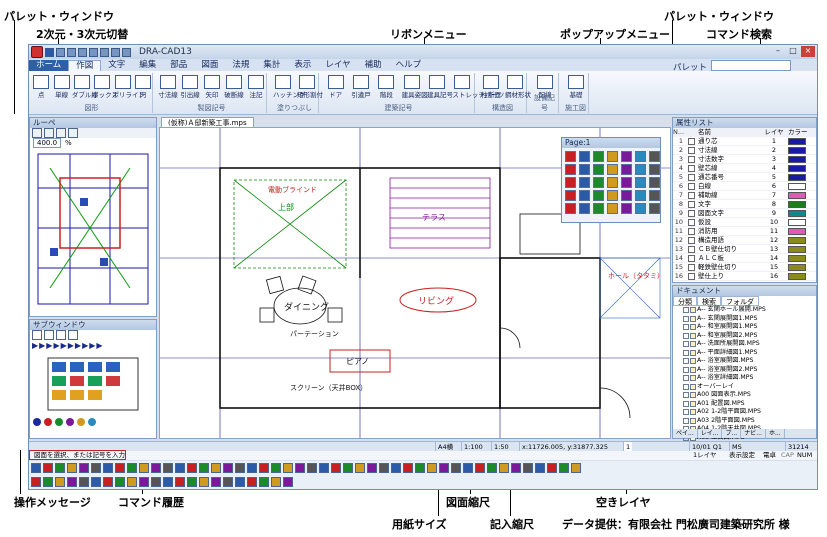 This screenshot has height=537, width=827. I want to click on ribbon-button: 単線, so click(62, 88).